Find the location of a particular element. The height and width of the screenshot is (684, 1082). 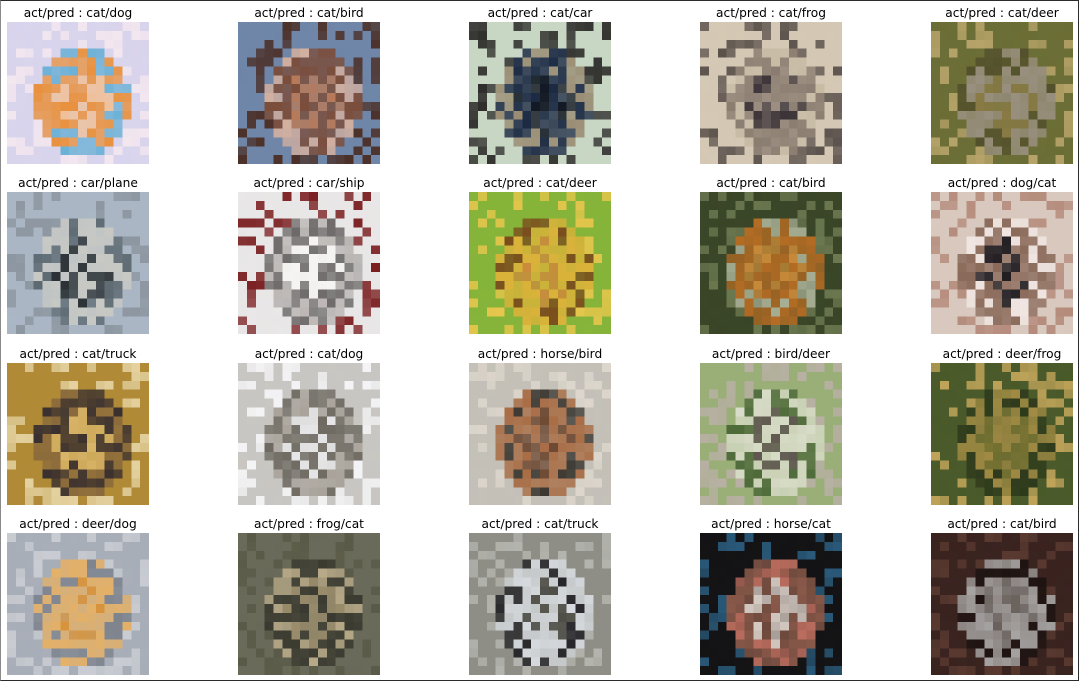

cell-caption: act/pred : horse/cat is located at coordinates (771, 524).